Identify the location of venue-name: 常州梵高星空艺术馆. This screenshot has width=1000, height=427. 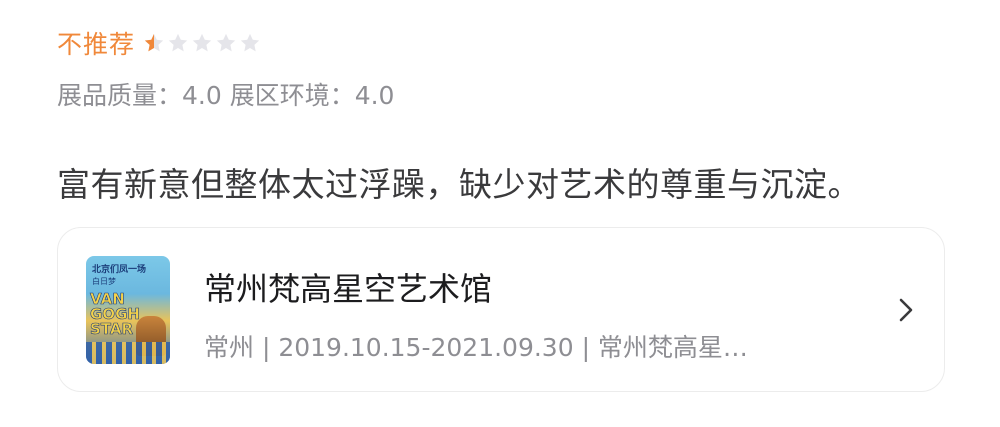
(348, 289).